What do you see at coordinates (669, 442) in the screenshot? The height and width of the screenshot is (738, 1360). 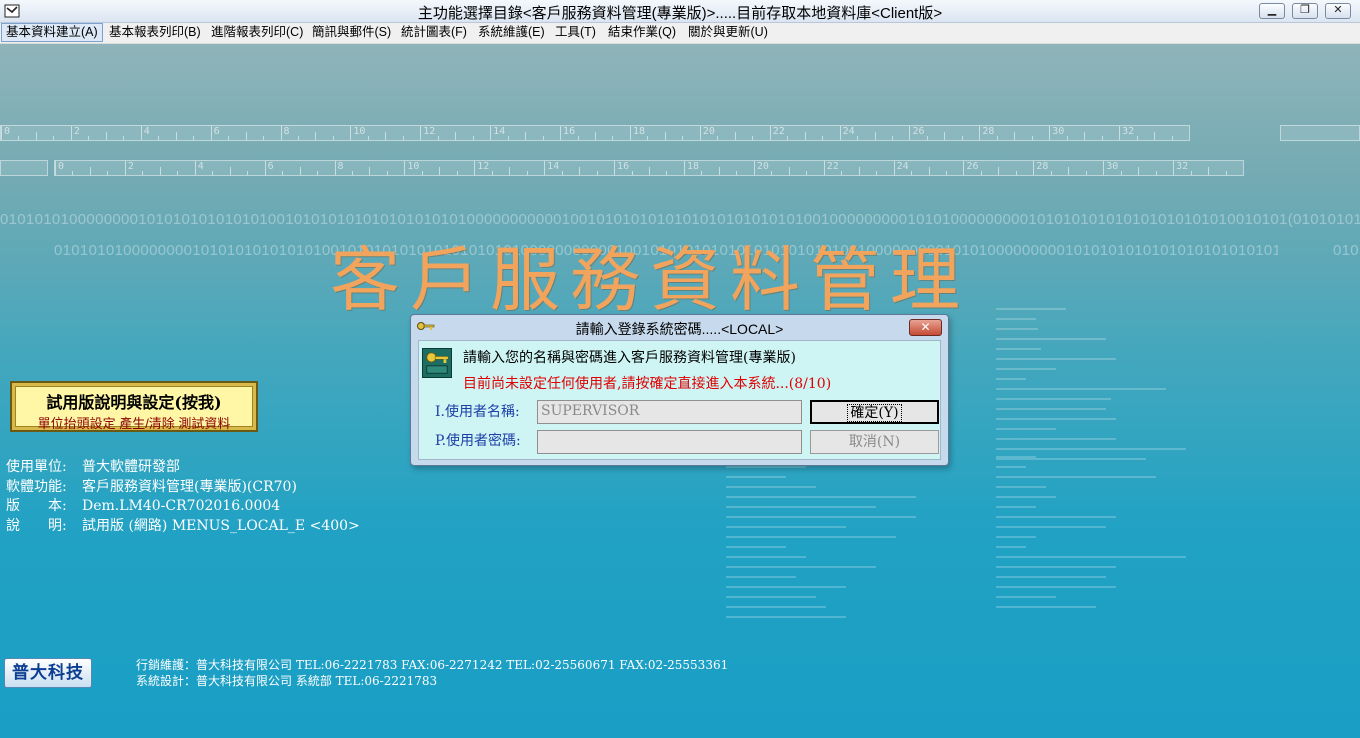 I see `password-input` at bounding box center [669, 442].